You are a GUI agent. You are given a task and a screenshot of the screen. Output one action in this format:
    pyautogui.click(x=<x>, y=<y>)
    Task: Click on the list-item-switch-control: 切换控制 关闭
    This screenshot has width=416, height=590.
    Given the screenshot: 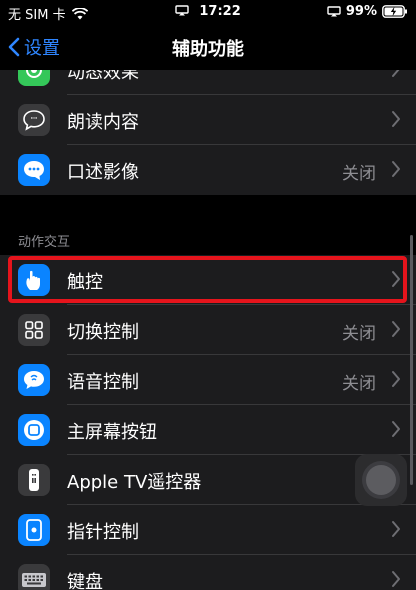 What is the action you would take?
    pyautogui.click(x=208, y=330)
    